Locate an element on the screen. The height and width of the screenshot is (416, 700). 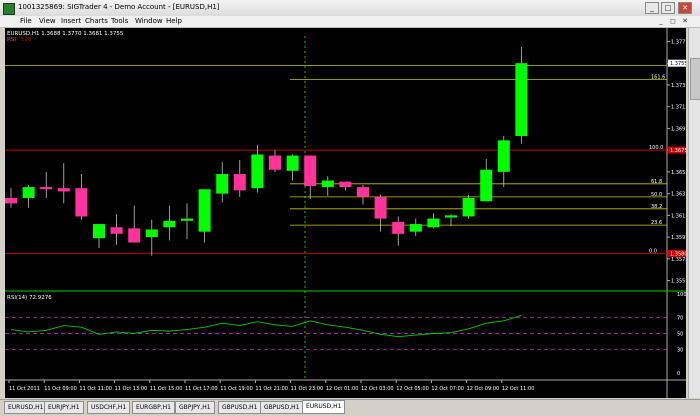
minimize-button: _ is located at coordinates (652, 8).